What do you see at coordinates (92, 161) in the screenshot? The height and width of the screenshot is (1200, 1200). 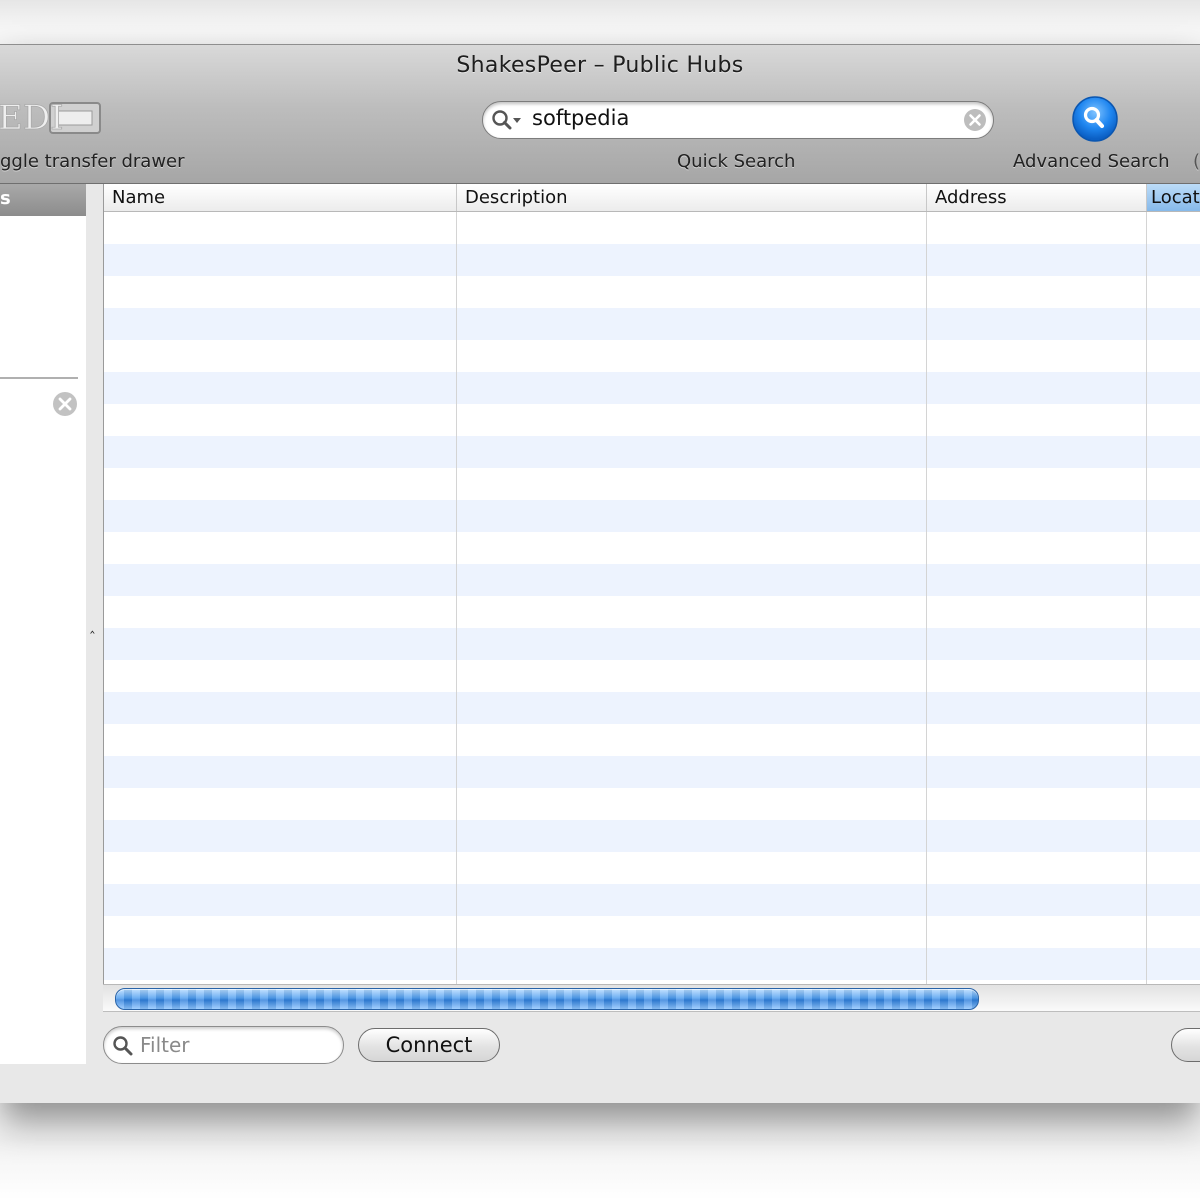 I see `transfer-drawer-label: ggle transfer drawer` at bounding box center [92, 161].